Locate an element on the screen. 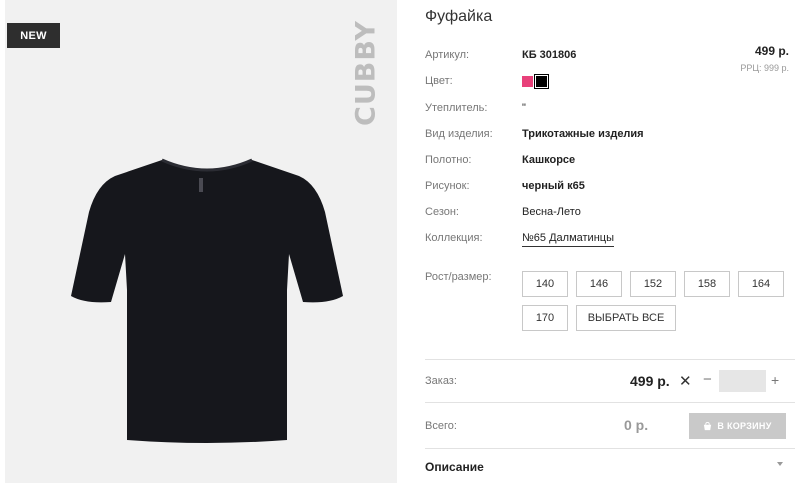  select-all-sizes-button: ВЫБРАТЬ ВСЕ is located at coordinates (626, 318).